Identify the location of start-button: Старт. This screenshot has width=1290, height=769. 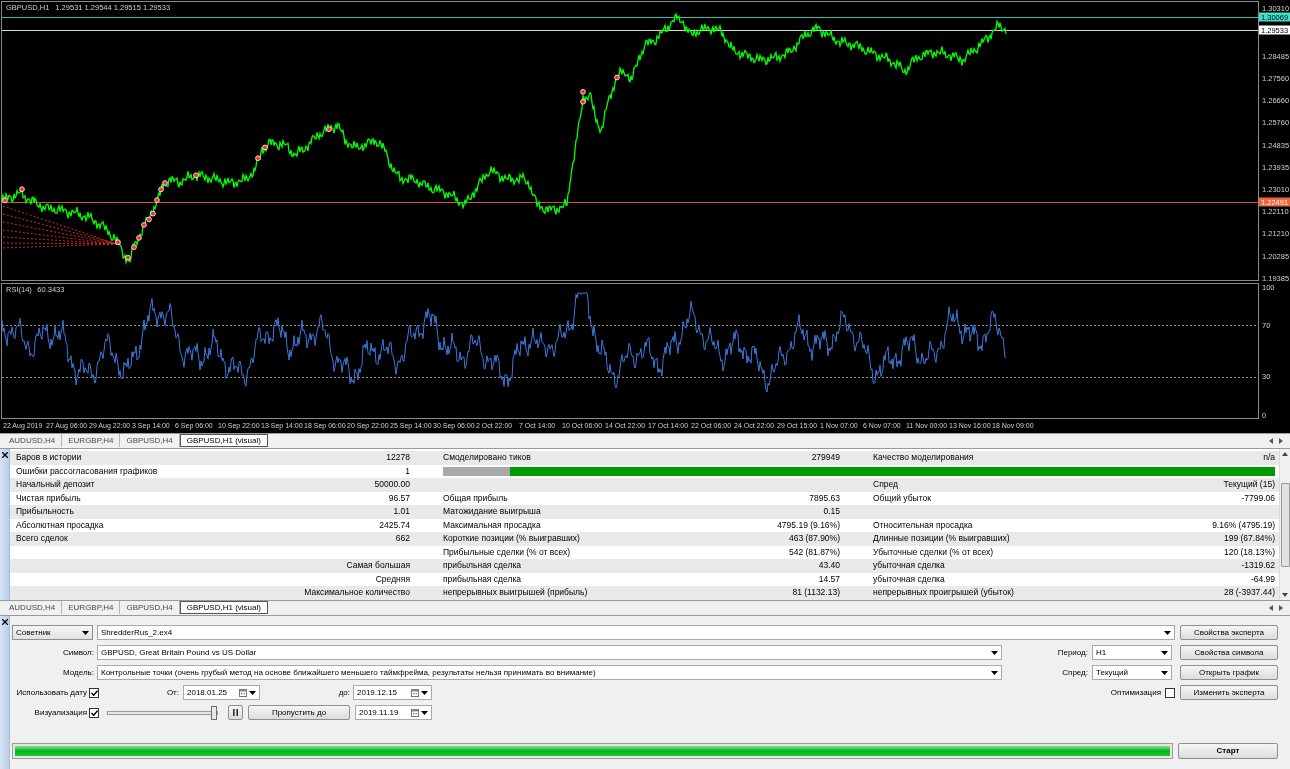
(1228, 751).